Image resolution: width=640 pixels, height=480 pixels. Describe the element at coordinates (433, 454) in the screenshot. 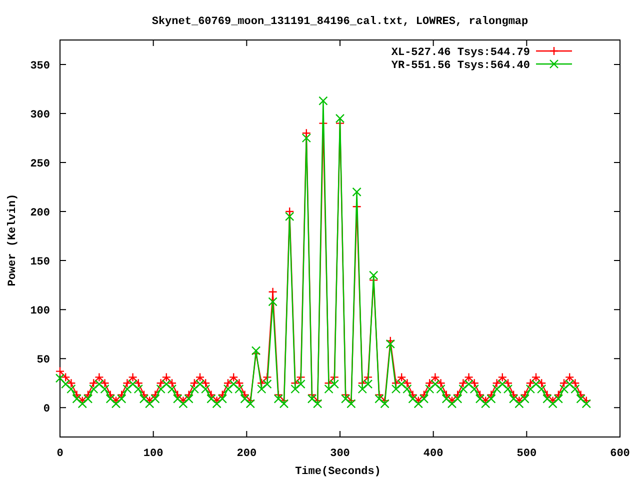

I see `tick-label: 400` at that location.